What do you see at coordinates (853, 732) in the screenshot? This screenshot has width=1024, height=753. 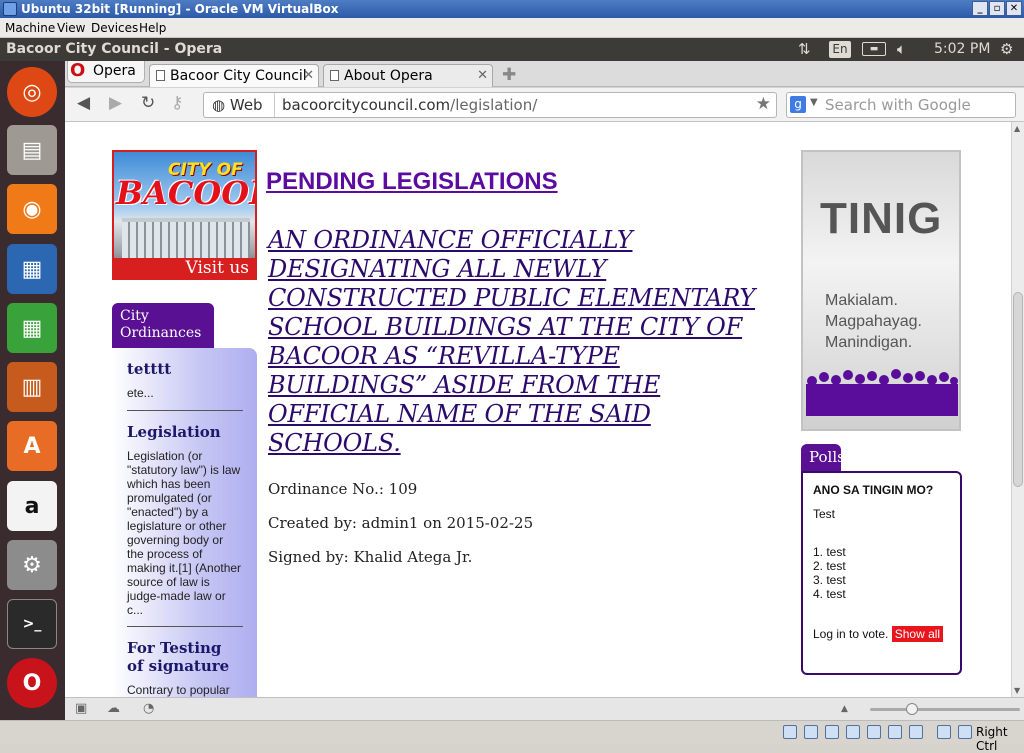 I see `network-icon` at bounding box center [853, 732].